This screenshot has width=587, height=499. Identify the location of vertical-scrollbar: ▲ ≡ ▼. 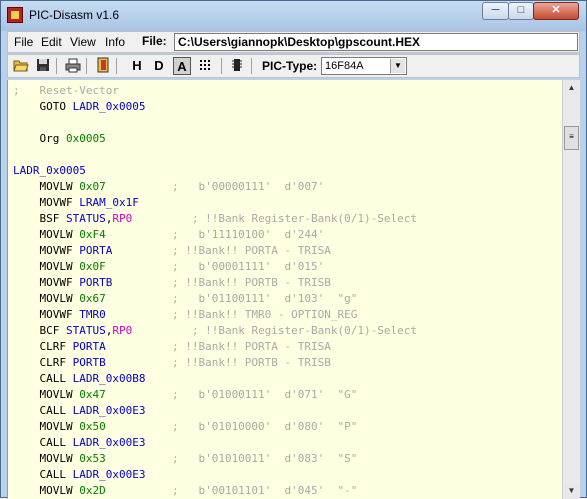
(571, 289).